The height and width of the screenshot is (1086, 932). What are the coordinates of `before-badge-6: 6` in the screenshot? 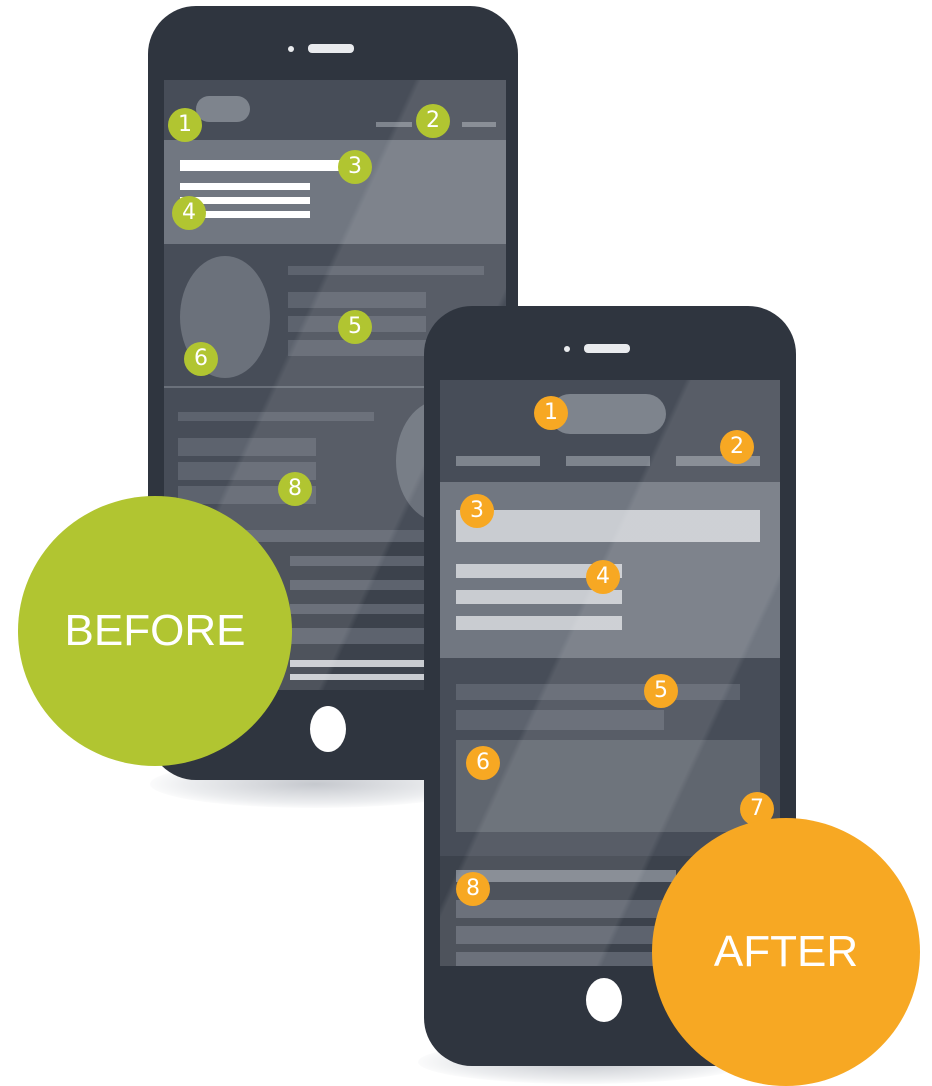 It's located at (201, 359).